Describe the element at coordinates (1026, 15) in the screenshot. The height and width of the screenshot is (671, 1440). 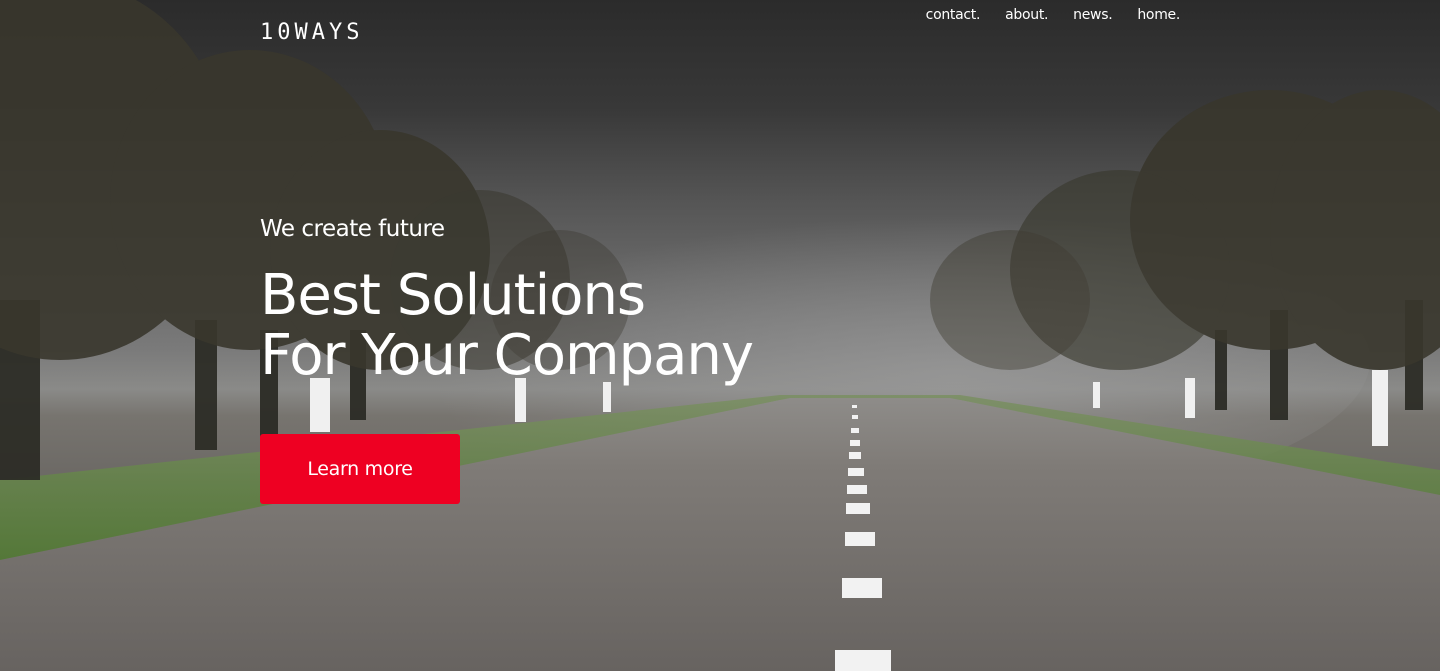
I see `nav-link-about: about.` at that location.